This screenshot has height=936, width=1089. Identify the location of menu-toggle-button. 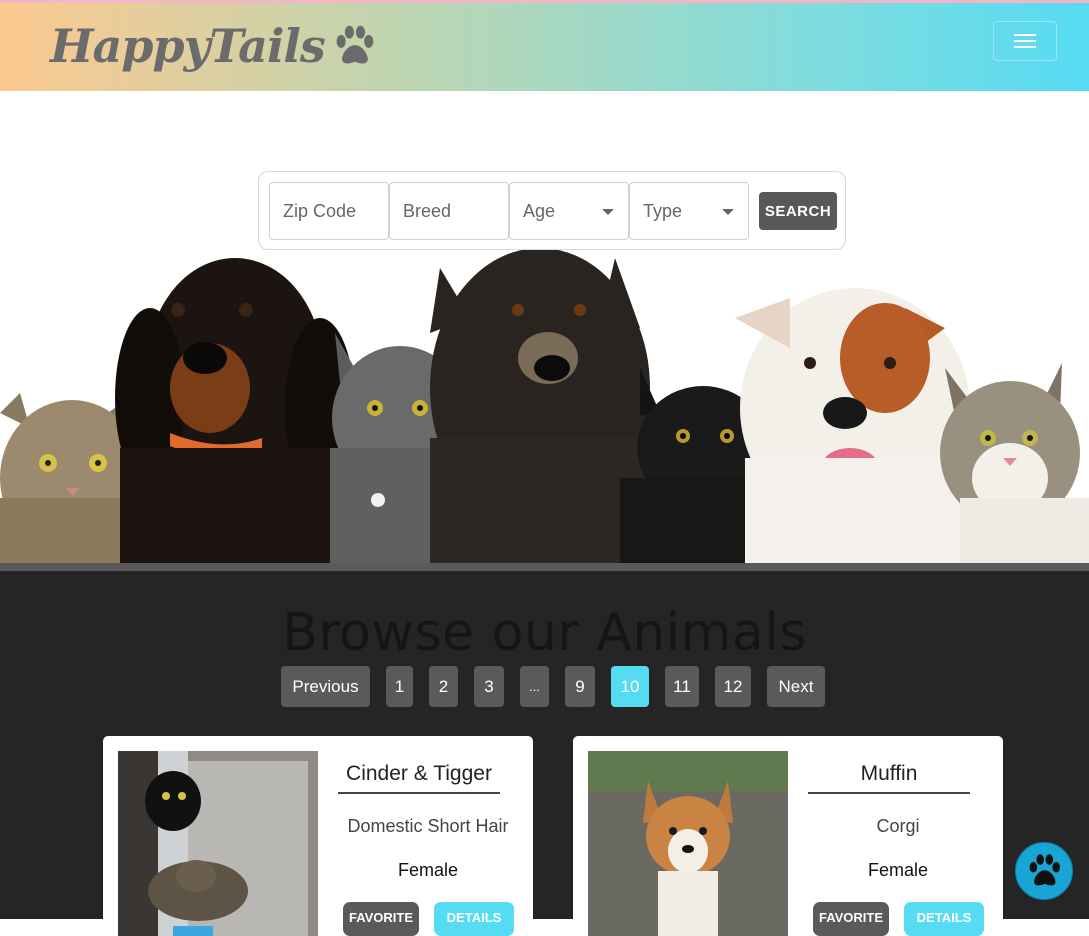
(1025, 41).